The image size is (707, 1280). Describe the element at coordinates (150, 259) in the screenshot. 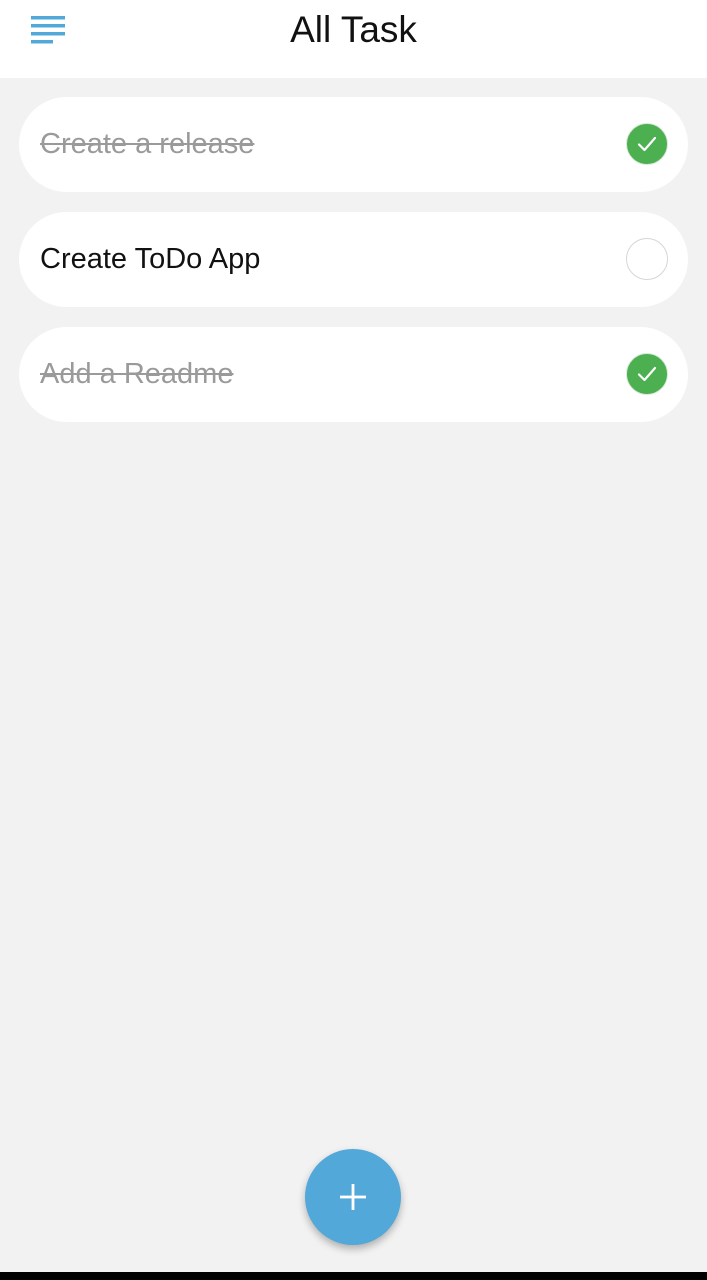

I see `task-label: Create ToDo App` at that location.